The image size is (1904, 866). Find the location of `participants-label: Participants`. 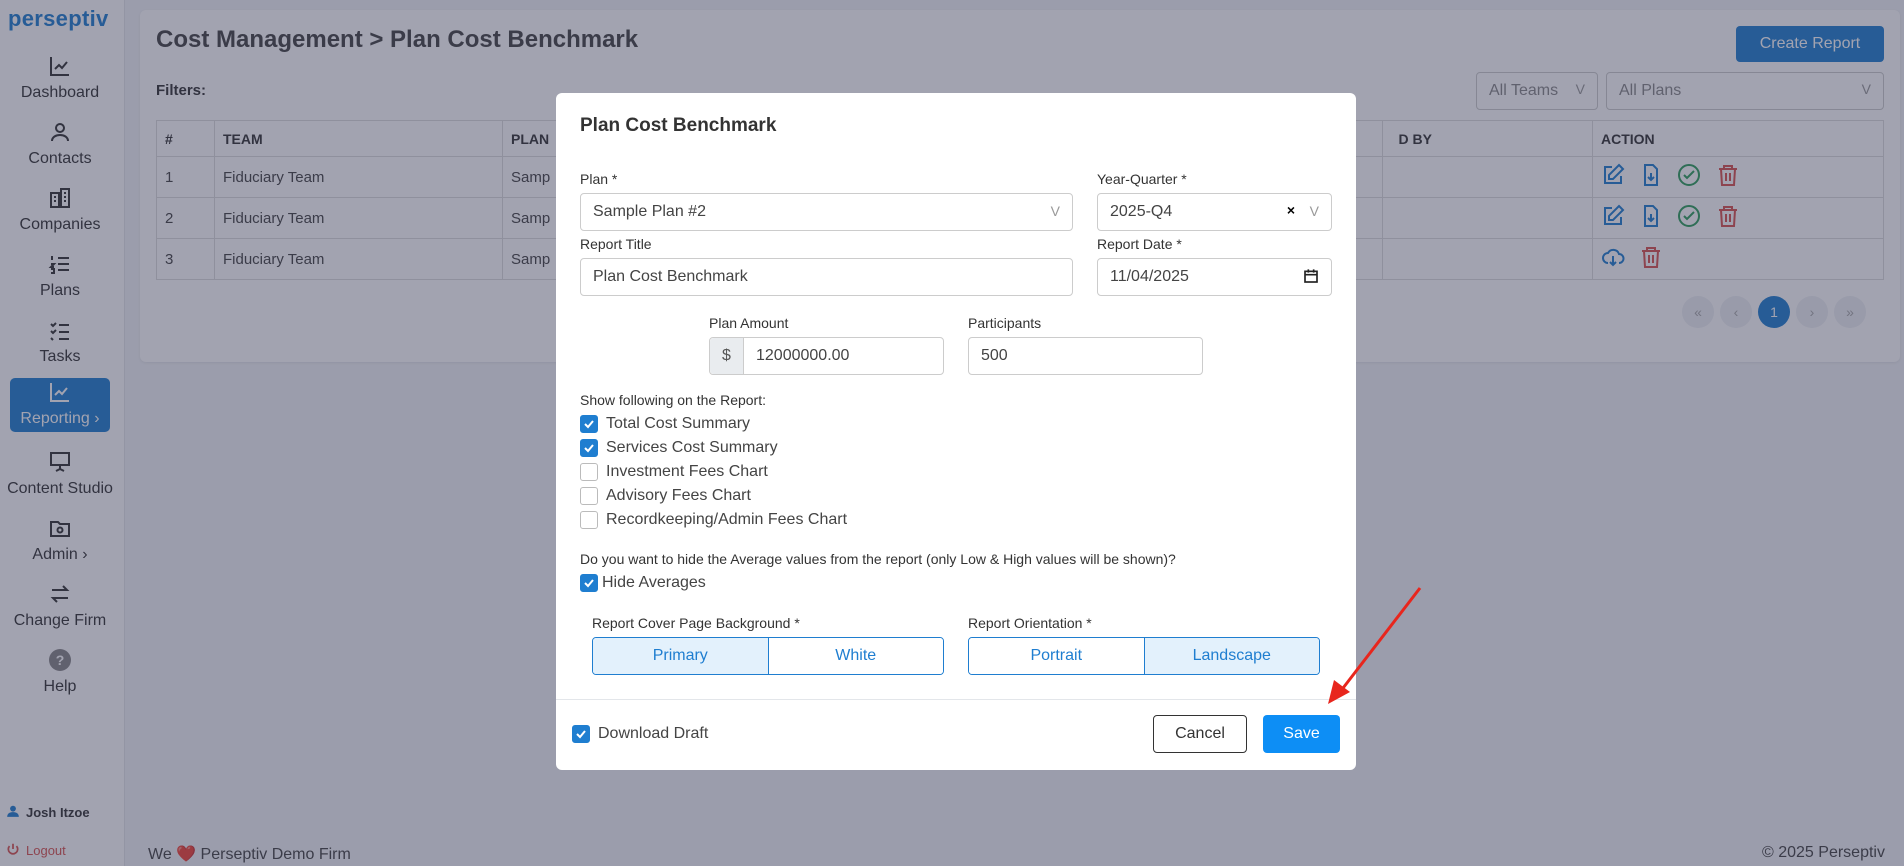

participants-label: Participants is located at coordinates (1005, 323).